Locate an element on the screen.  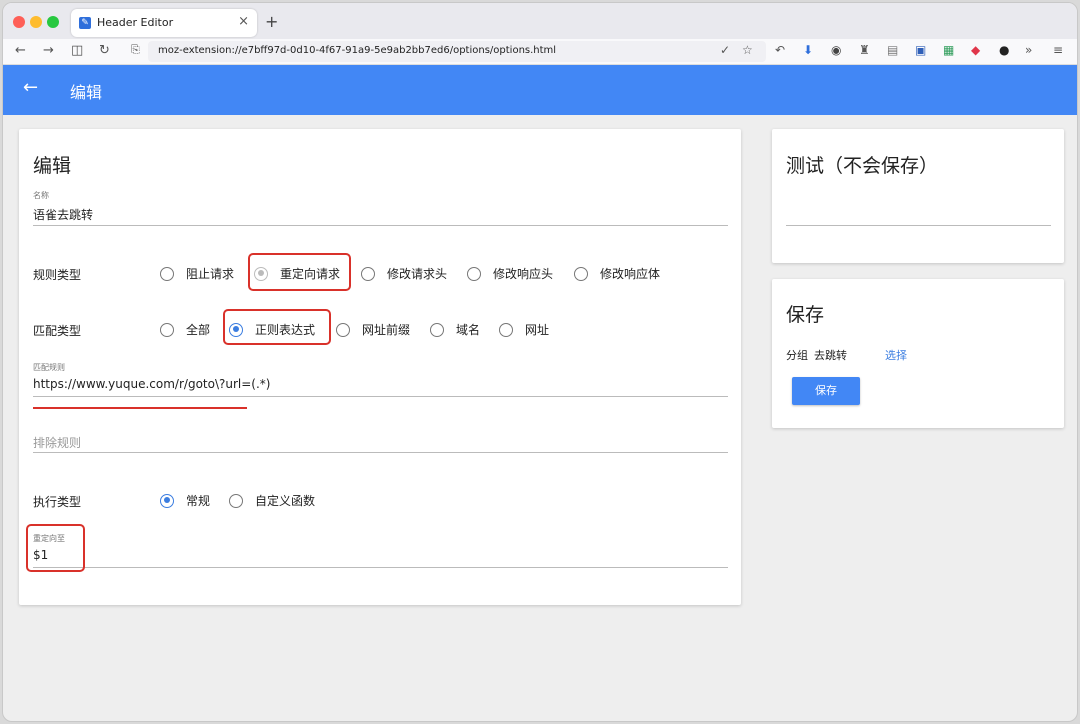
rocket-icon: ♜ is located at coordinates (864, 50).